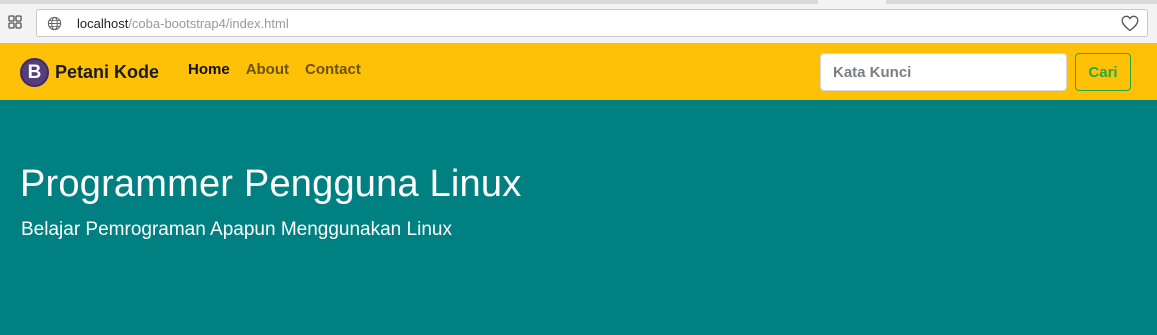 The height and width of the screenshot is (335, 1157). What do you see at coordinates (34, 72) in the screenshot?
I see `bootstrap-logo-icon: B` at bounding box center [34, 72].